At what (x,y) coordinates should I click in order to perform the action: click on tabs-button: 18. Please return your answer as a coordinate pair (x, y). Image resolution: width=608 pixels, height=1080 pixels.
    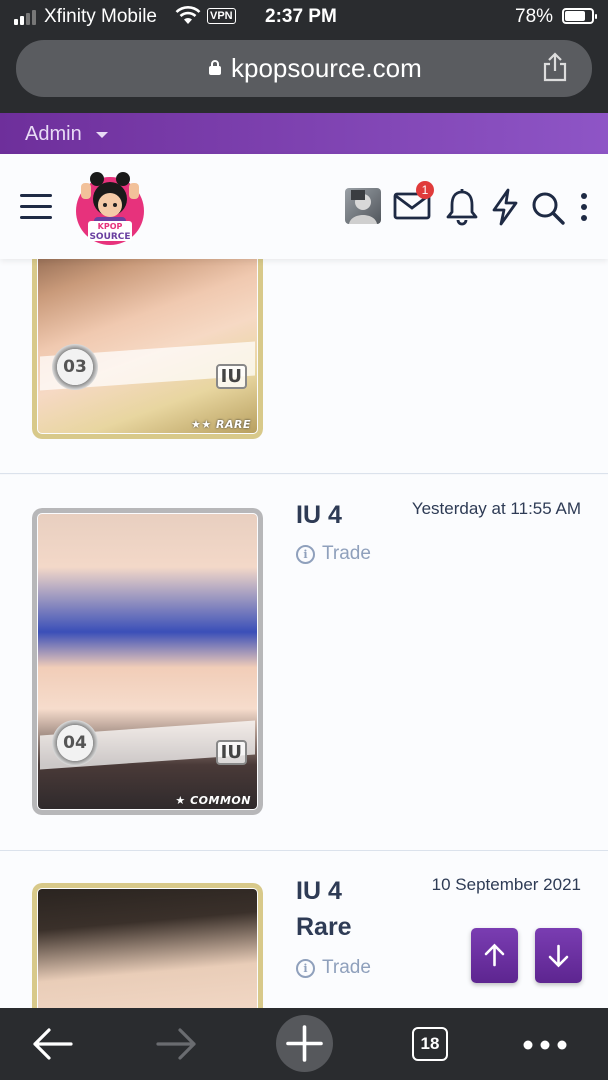
    Looking at the image, I should click on (430, 1044).